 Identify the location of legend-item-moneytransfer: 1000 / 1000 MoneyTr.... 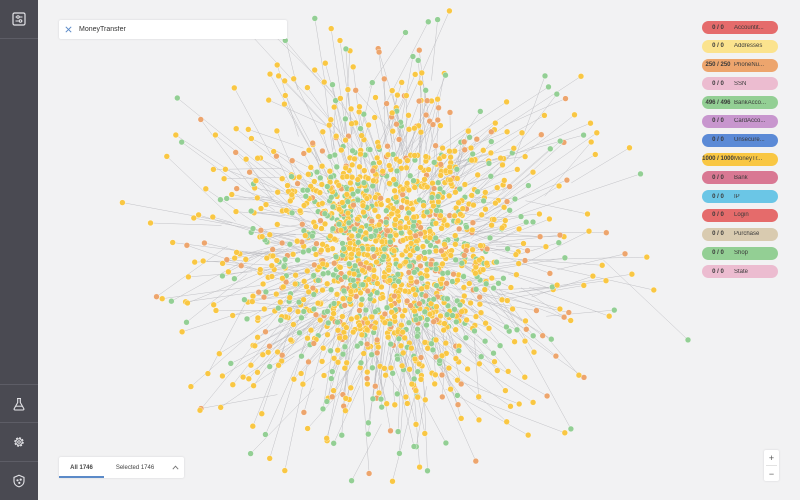
(740, 159).